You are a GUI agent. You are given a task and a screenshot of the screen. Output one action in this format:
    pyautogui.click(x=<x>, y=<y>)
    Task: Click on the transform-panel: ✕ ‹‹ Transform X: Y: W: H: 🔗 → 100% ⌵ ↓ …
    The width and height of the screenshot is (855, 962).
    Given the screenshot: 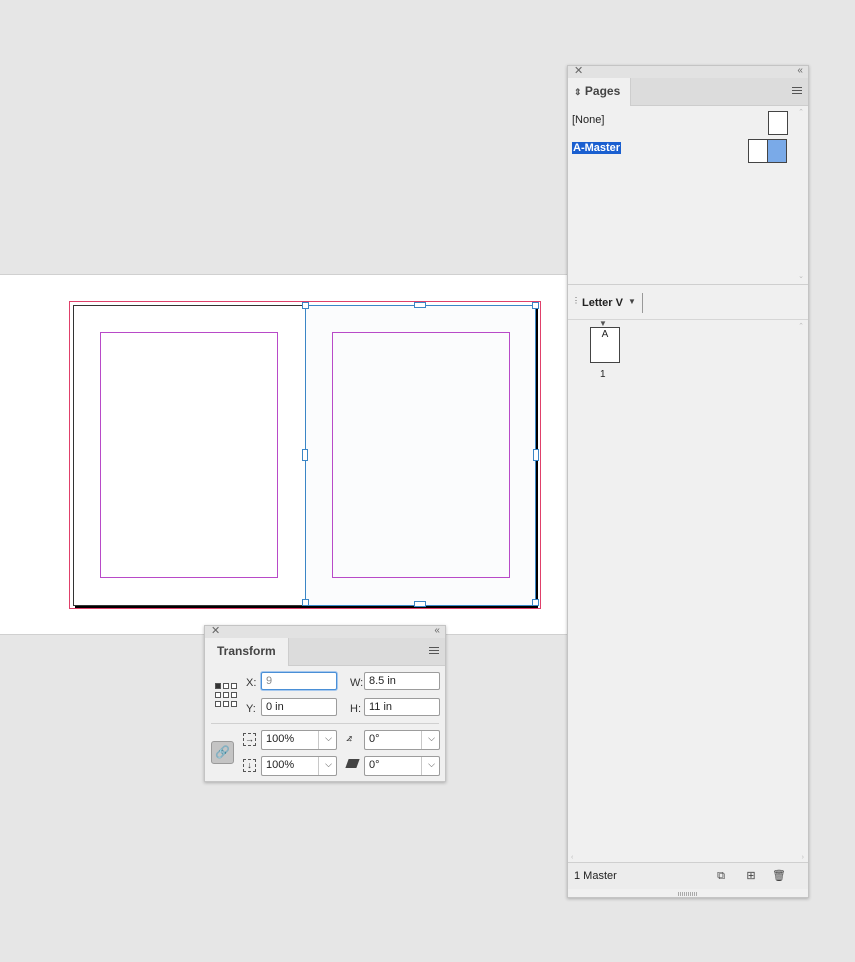 What is the action you would take?
    pyautogui.click(x=325, y=703)
    